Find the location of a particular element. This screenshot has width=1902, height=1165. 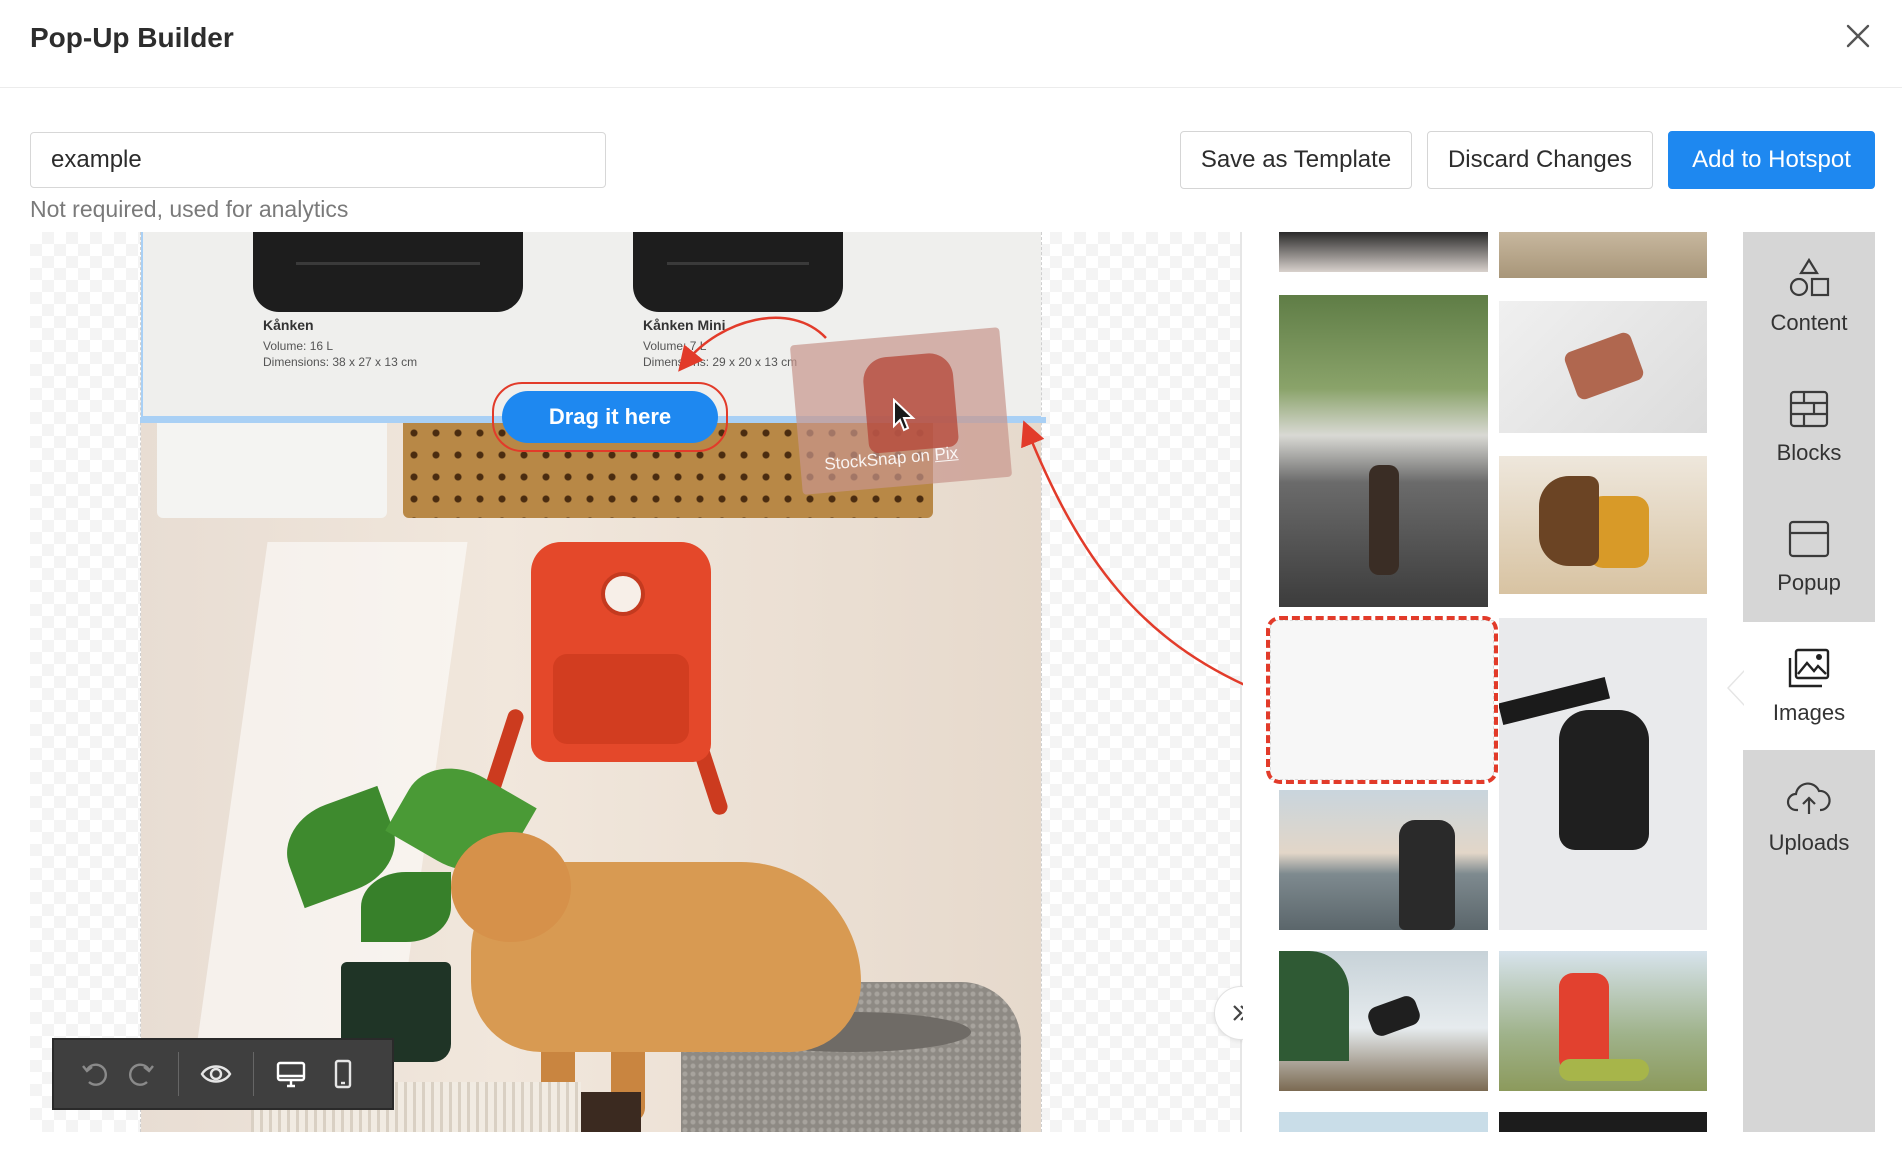

redo-button is located at coordinates (141, 1074).